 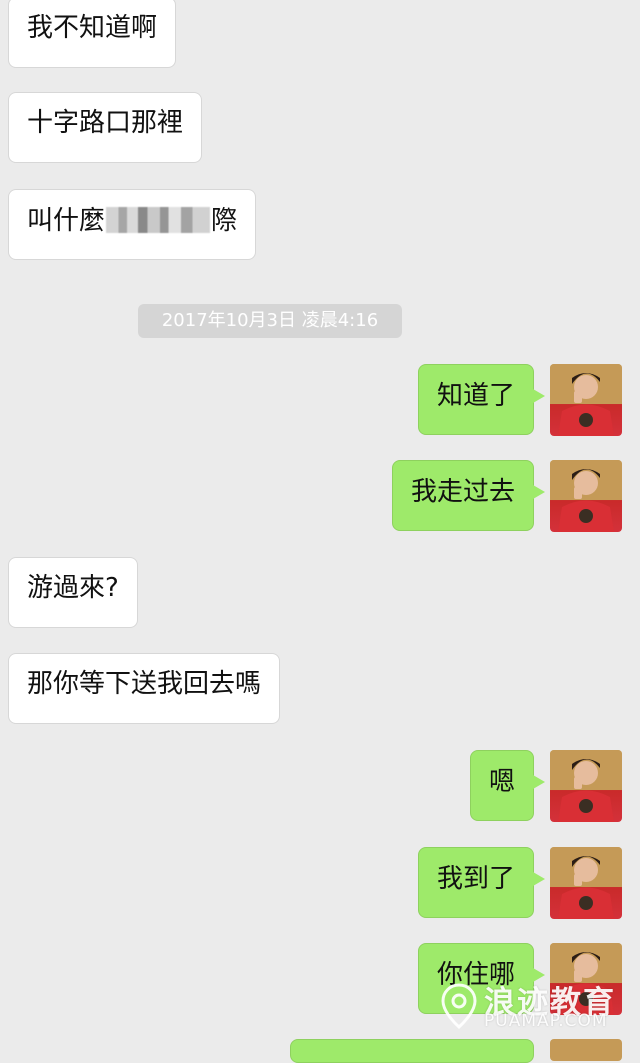 I want to click on message-text: 際, so click(x=224, y=221).